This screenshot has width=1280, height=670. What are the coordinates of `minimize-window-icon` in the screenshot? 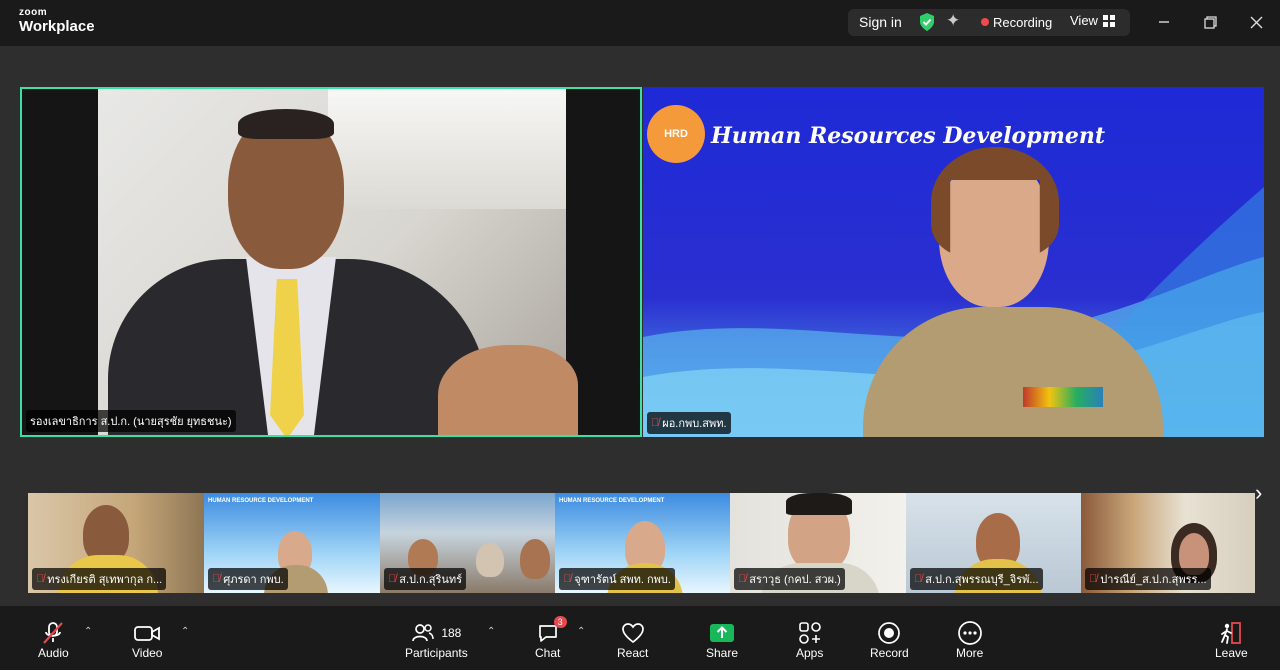 It's located at (1164, 22).